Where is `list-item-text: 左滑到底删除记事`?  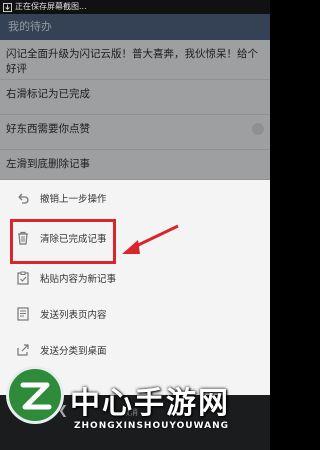 list-item-text: 左滑到底删除记事 is located at coordinates (48, 164).